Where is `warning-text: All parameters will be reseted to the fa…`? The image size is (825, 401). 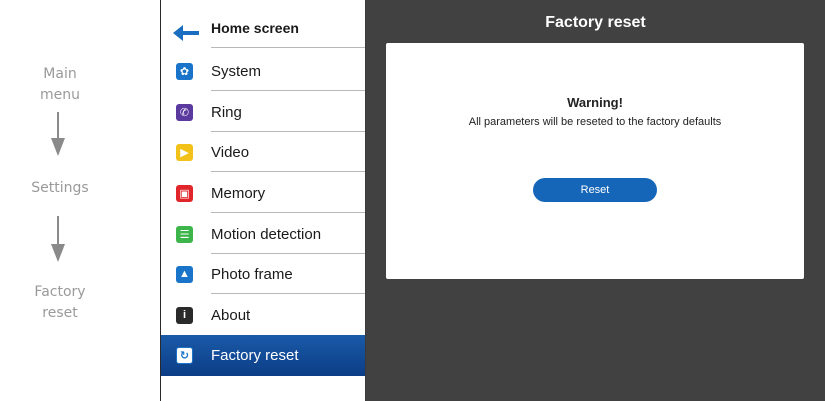
warning-text: All parameters will be reseted to the fa… is located at coordinates (595, 122).